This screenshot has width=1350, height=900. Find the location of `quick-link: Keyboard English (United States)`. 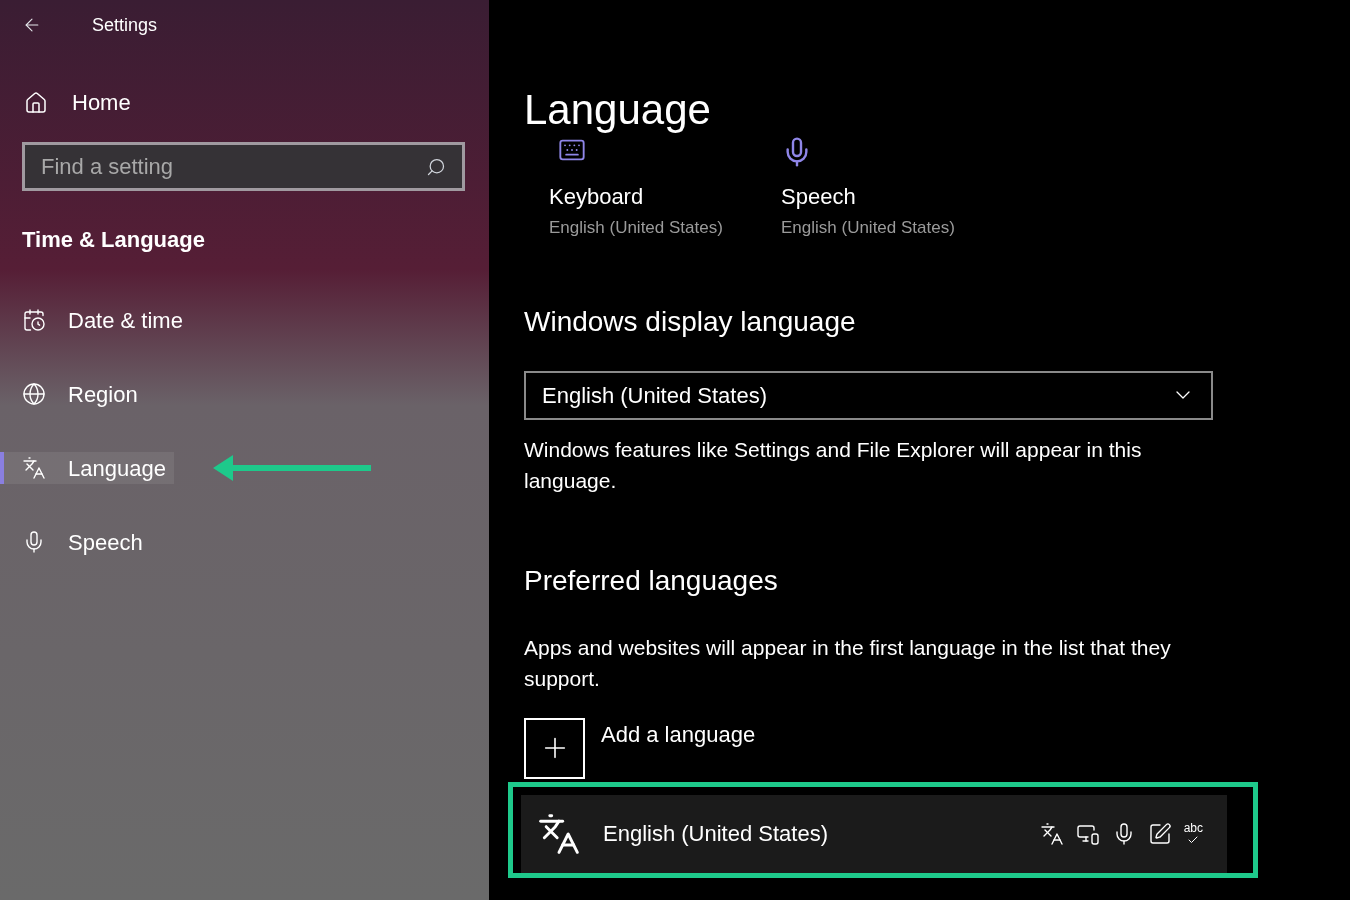

quick-link: Keyboard English (United States) is located at coordinates (641, 188).